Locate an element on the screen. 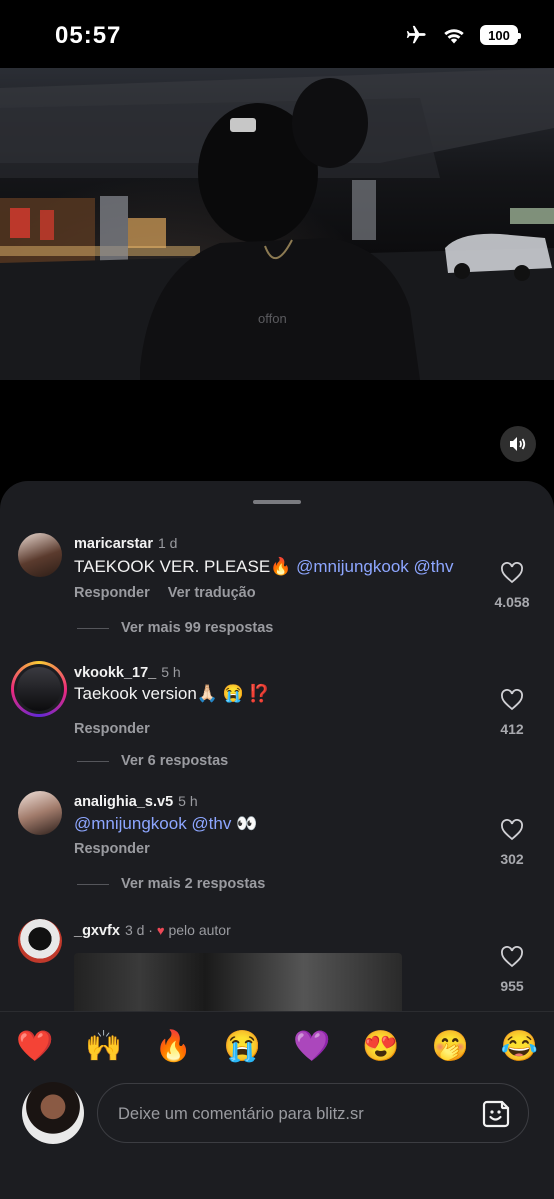 The width and height of the screenshot is (554, 1199). view-replies-button: Ver 6 respostas is located at coordinates (152, 761).